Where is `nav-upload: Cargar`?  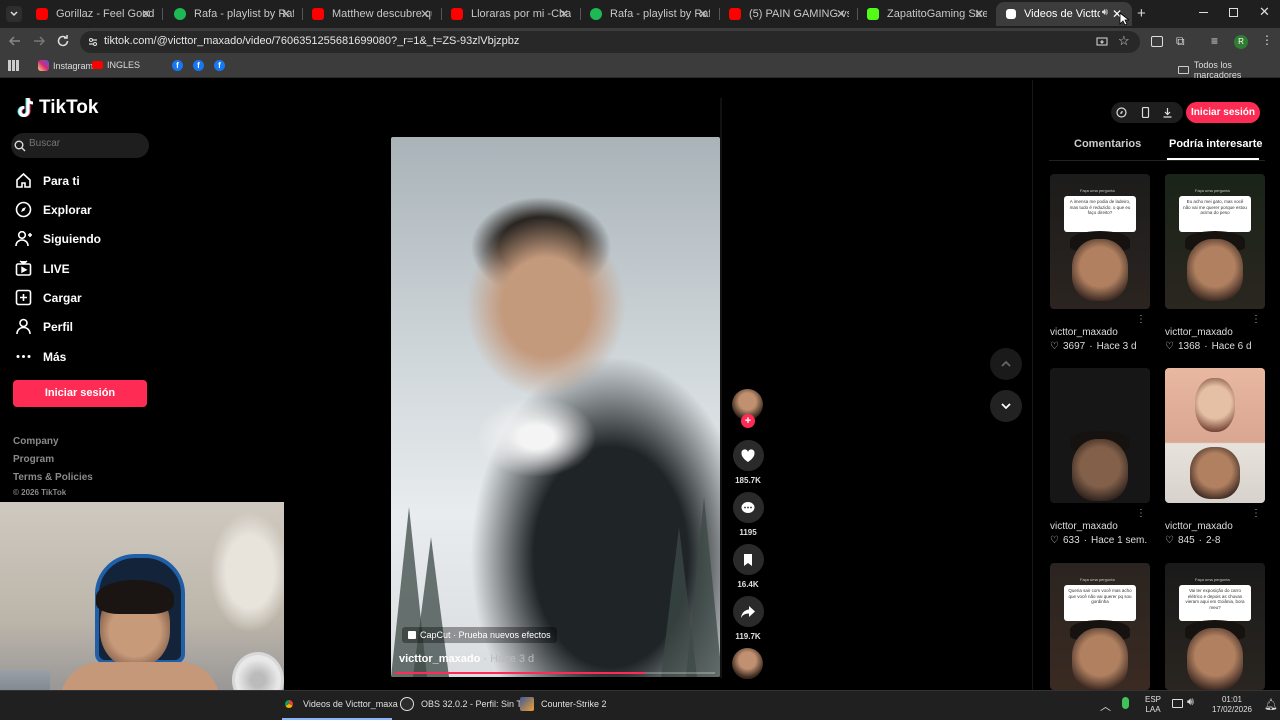
nav-upload: Cargar is located at coordinates (48, 297).